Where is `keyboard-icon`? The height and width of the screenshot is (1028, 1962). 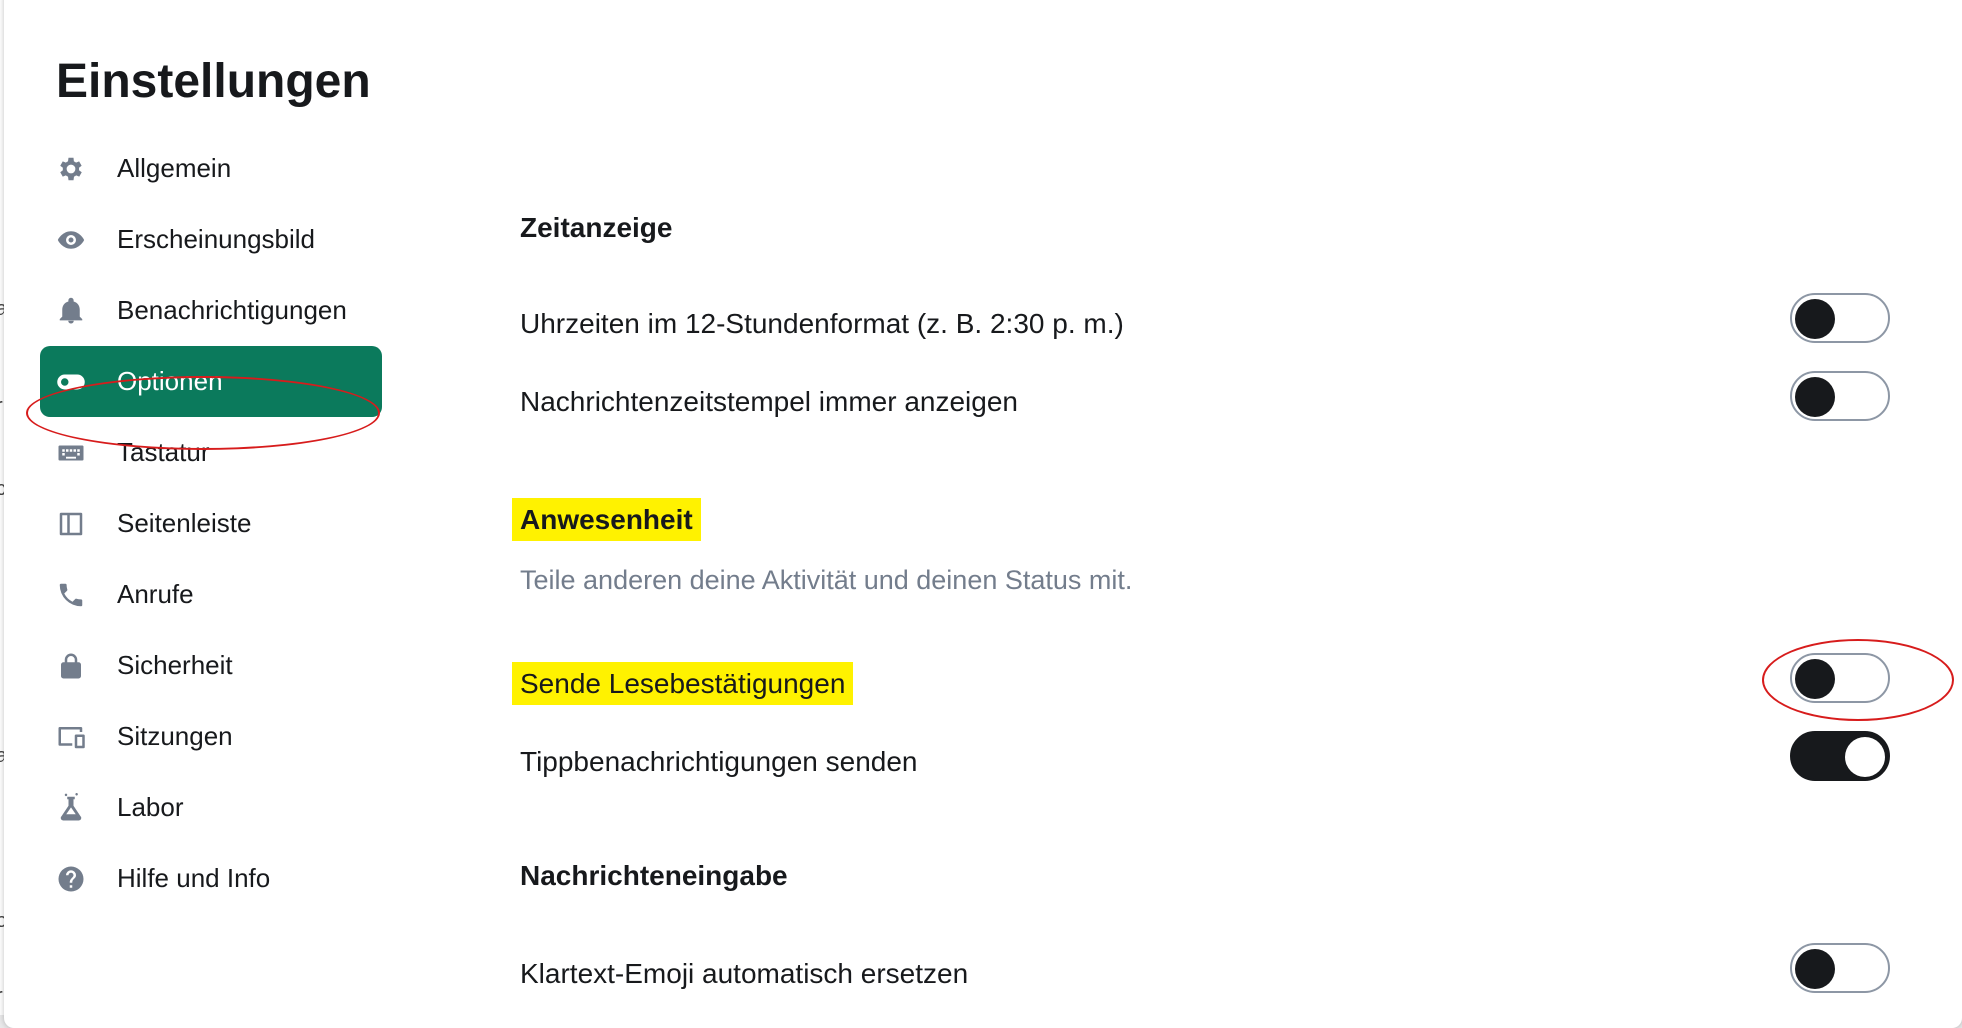 keyboard-icon is located at coordinates (71, 453).